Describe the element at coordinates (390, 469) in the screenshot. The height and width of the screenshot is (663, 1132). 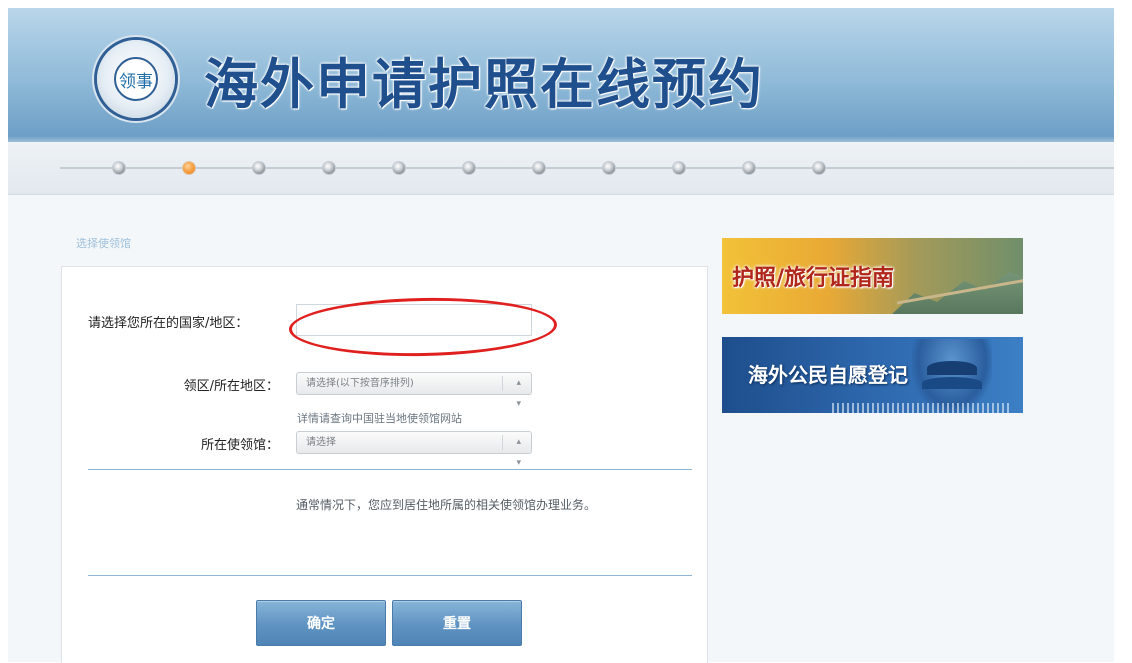
I see `form-divider-top` at that location.